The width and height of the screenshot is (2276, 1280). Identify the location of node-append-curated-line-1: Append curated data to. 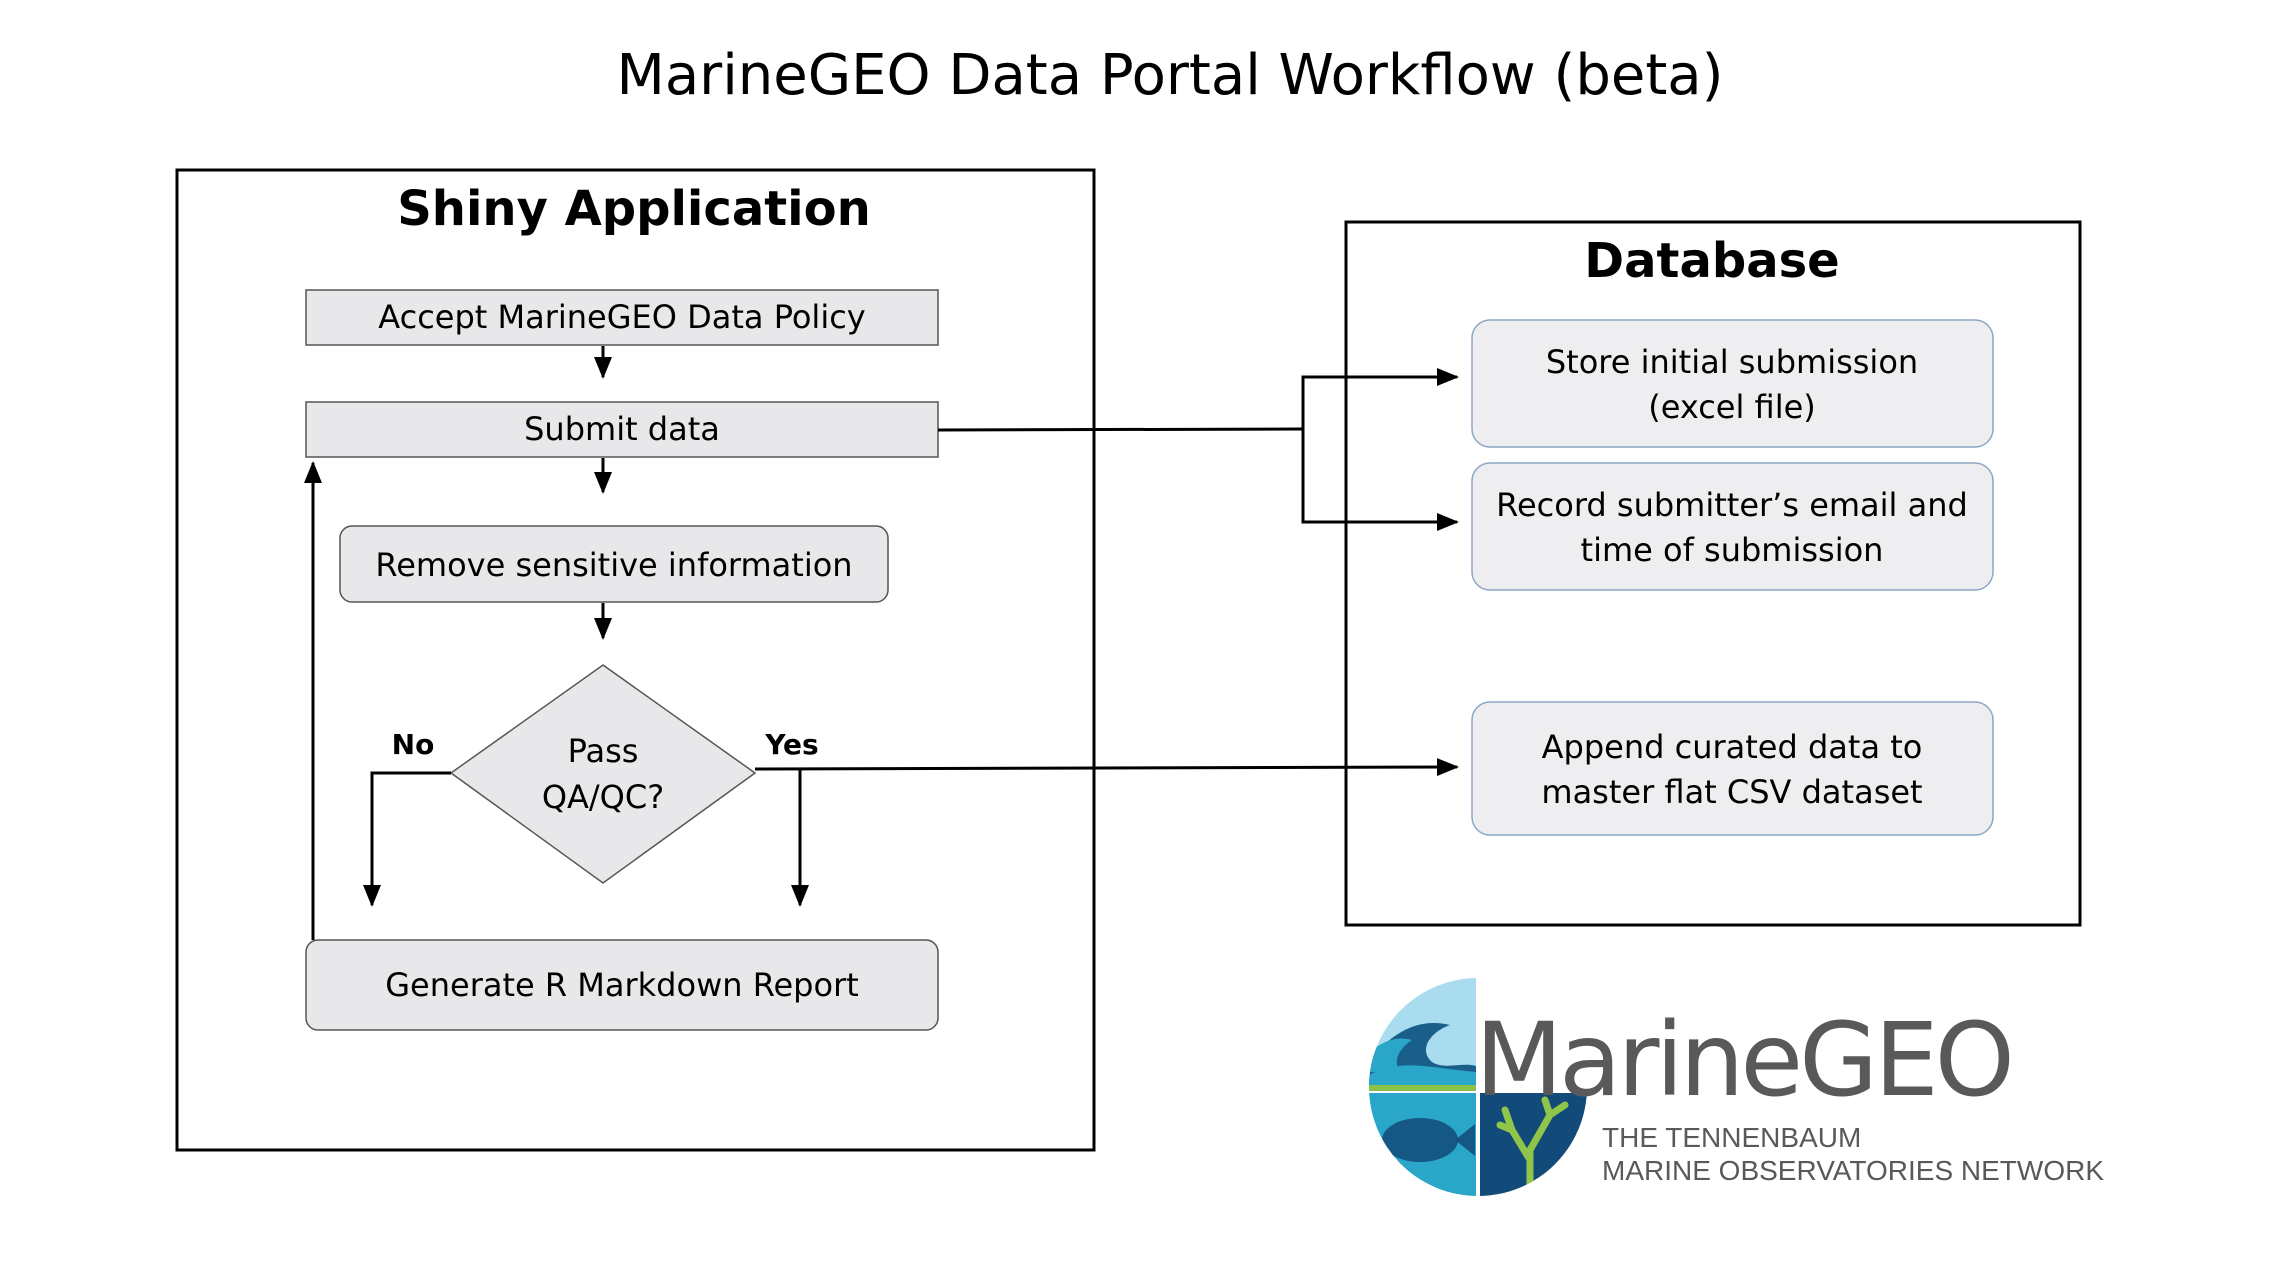
(1732, 747).